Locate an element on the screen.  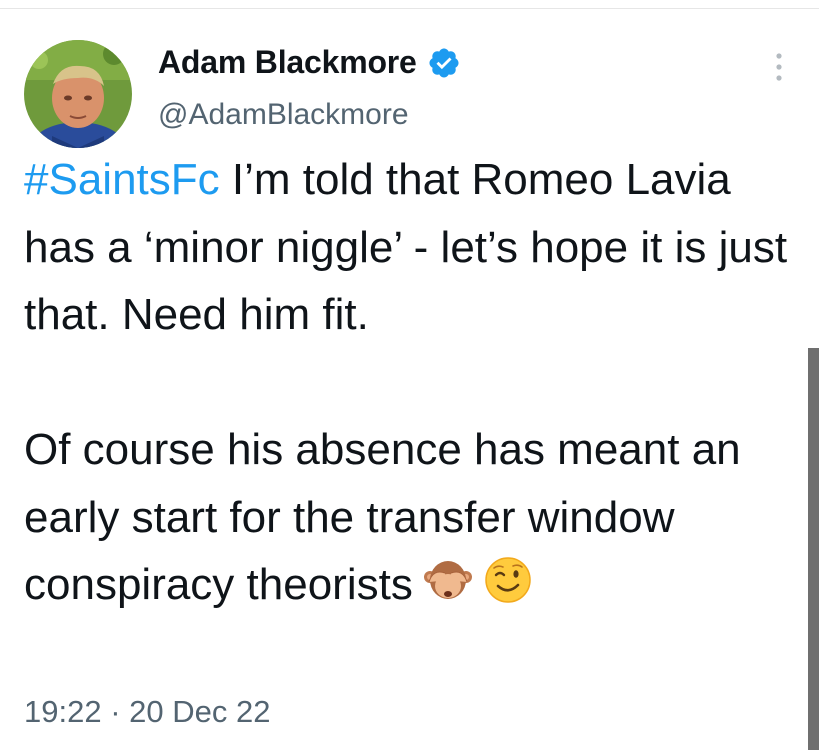
avatar is located at coordinates (78, 94).